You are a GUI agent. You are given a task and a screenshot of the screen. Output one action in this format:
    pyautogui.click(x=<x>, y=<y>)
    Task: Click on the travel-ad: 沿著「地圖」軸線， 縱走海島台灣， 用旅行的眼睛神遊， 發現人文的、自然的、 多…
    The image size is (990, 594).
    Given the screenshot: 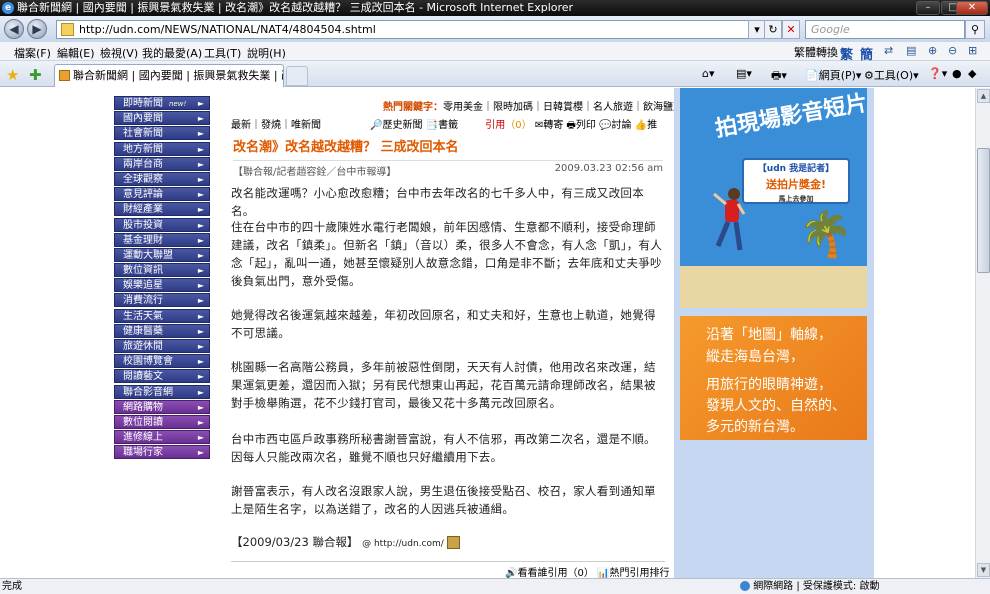 What is the action you would take?
    pyautogui.click(x=773, y=378)
    